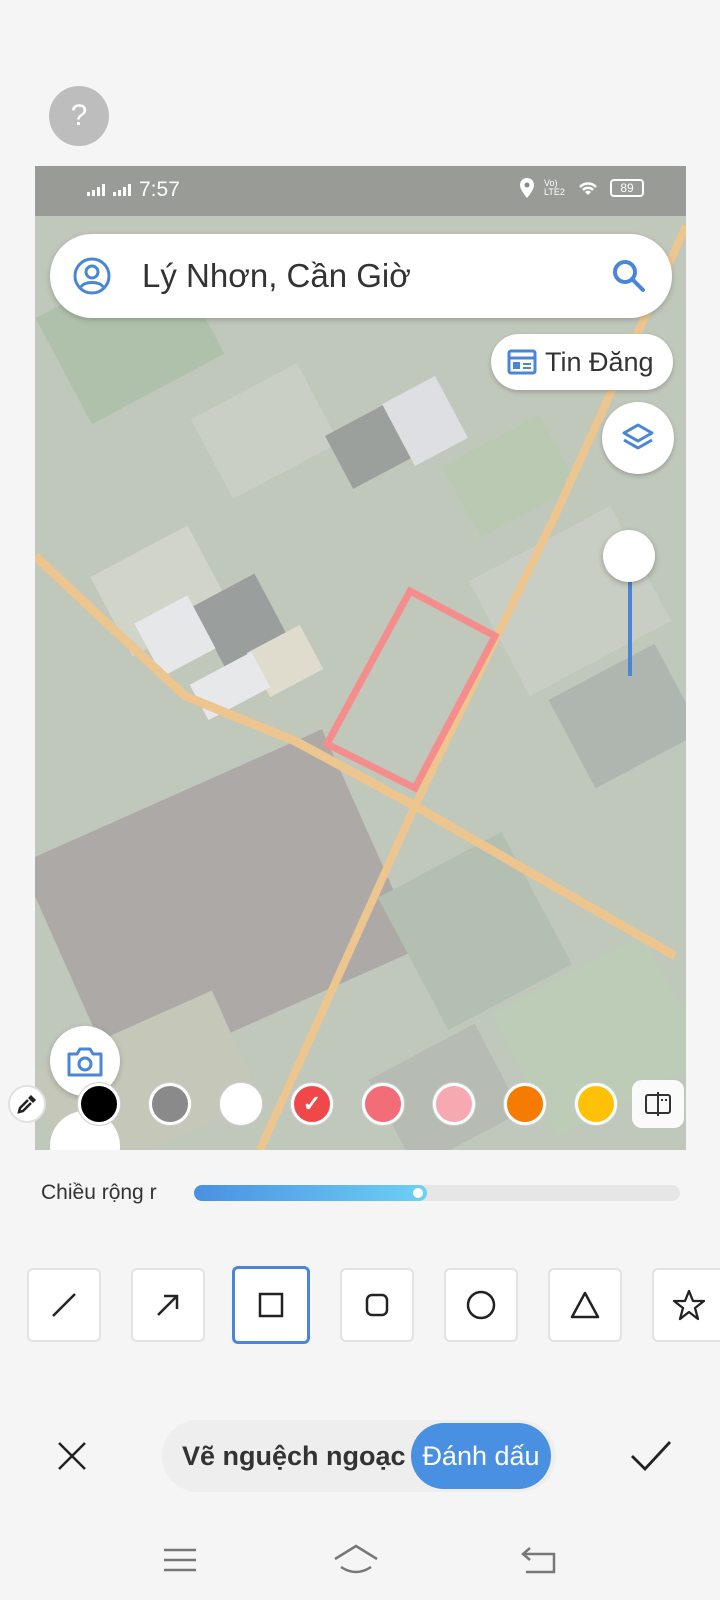  I want to click on location-pin-icon, so click(527, 188).